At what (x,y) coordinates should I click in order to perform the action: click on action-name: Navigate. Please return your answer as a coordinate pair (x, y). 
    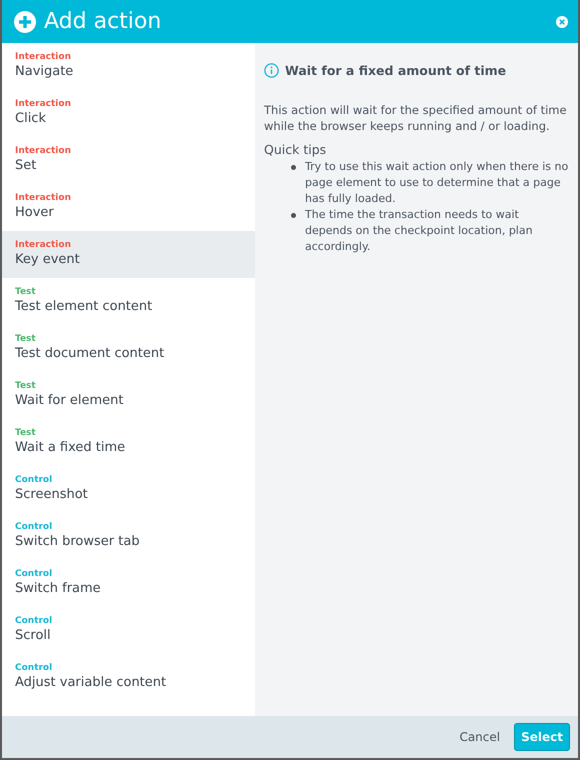
    Looking at the image, I should click on (44, 71).